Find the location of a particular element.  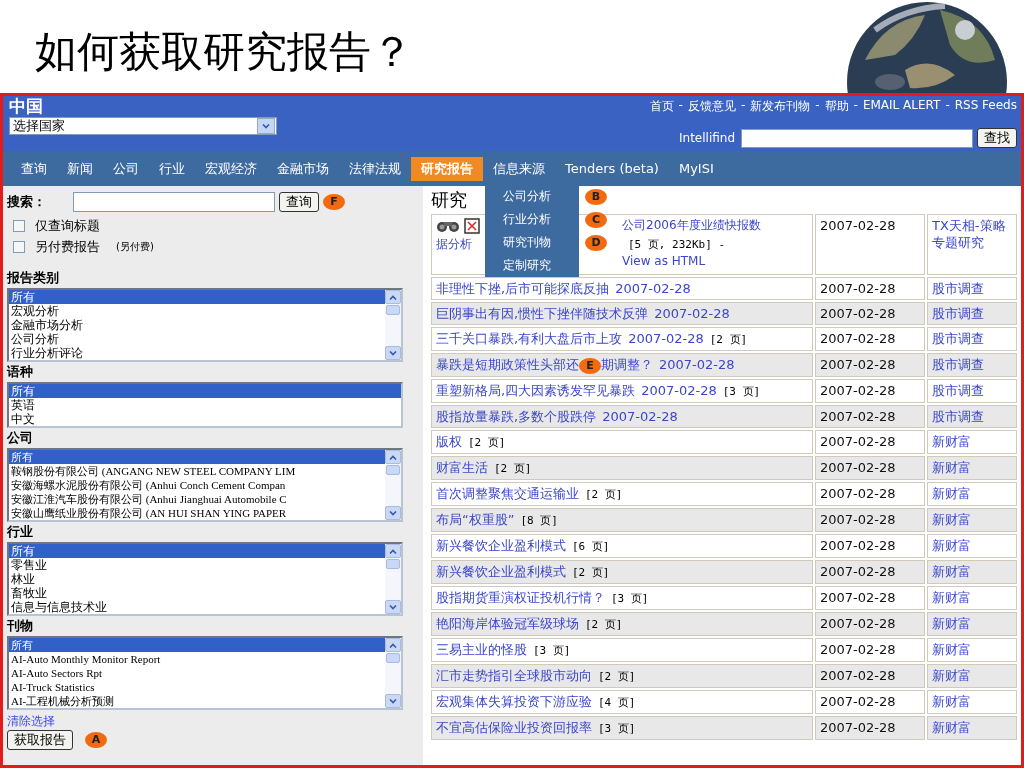

report-title-link: 公司2006年度业绩快报数 is located at coordinates (715, 225).